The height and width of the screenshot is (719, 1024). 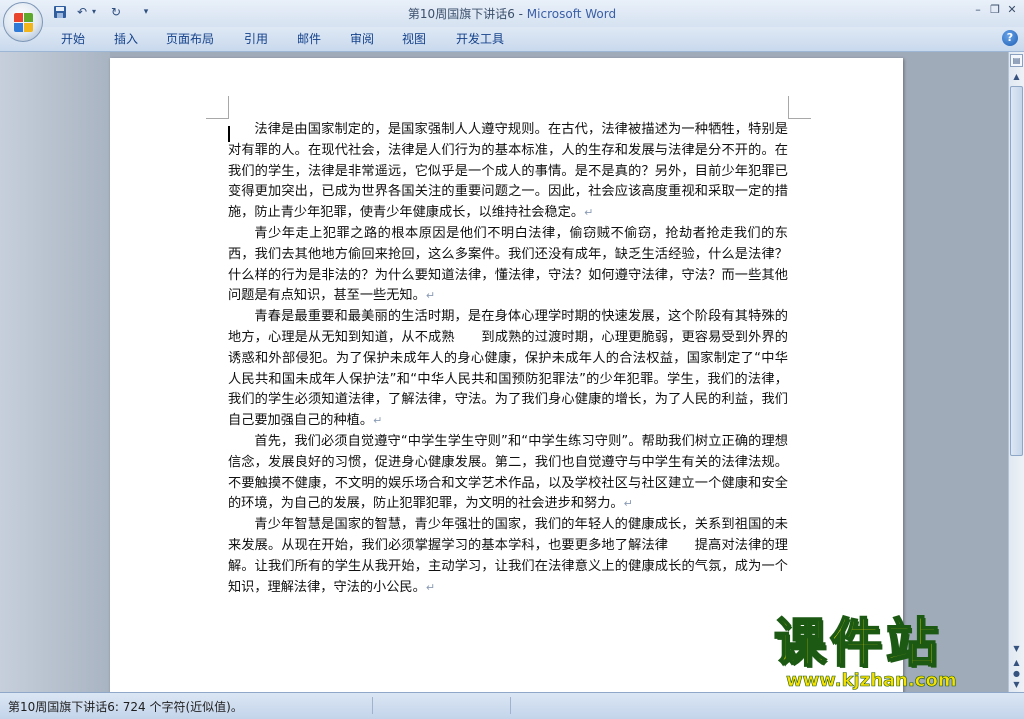 I want to click on document-margin-background, so click(x=55, y=372).